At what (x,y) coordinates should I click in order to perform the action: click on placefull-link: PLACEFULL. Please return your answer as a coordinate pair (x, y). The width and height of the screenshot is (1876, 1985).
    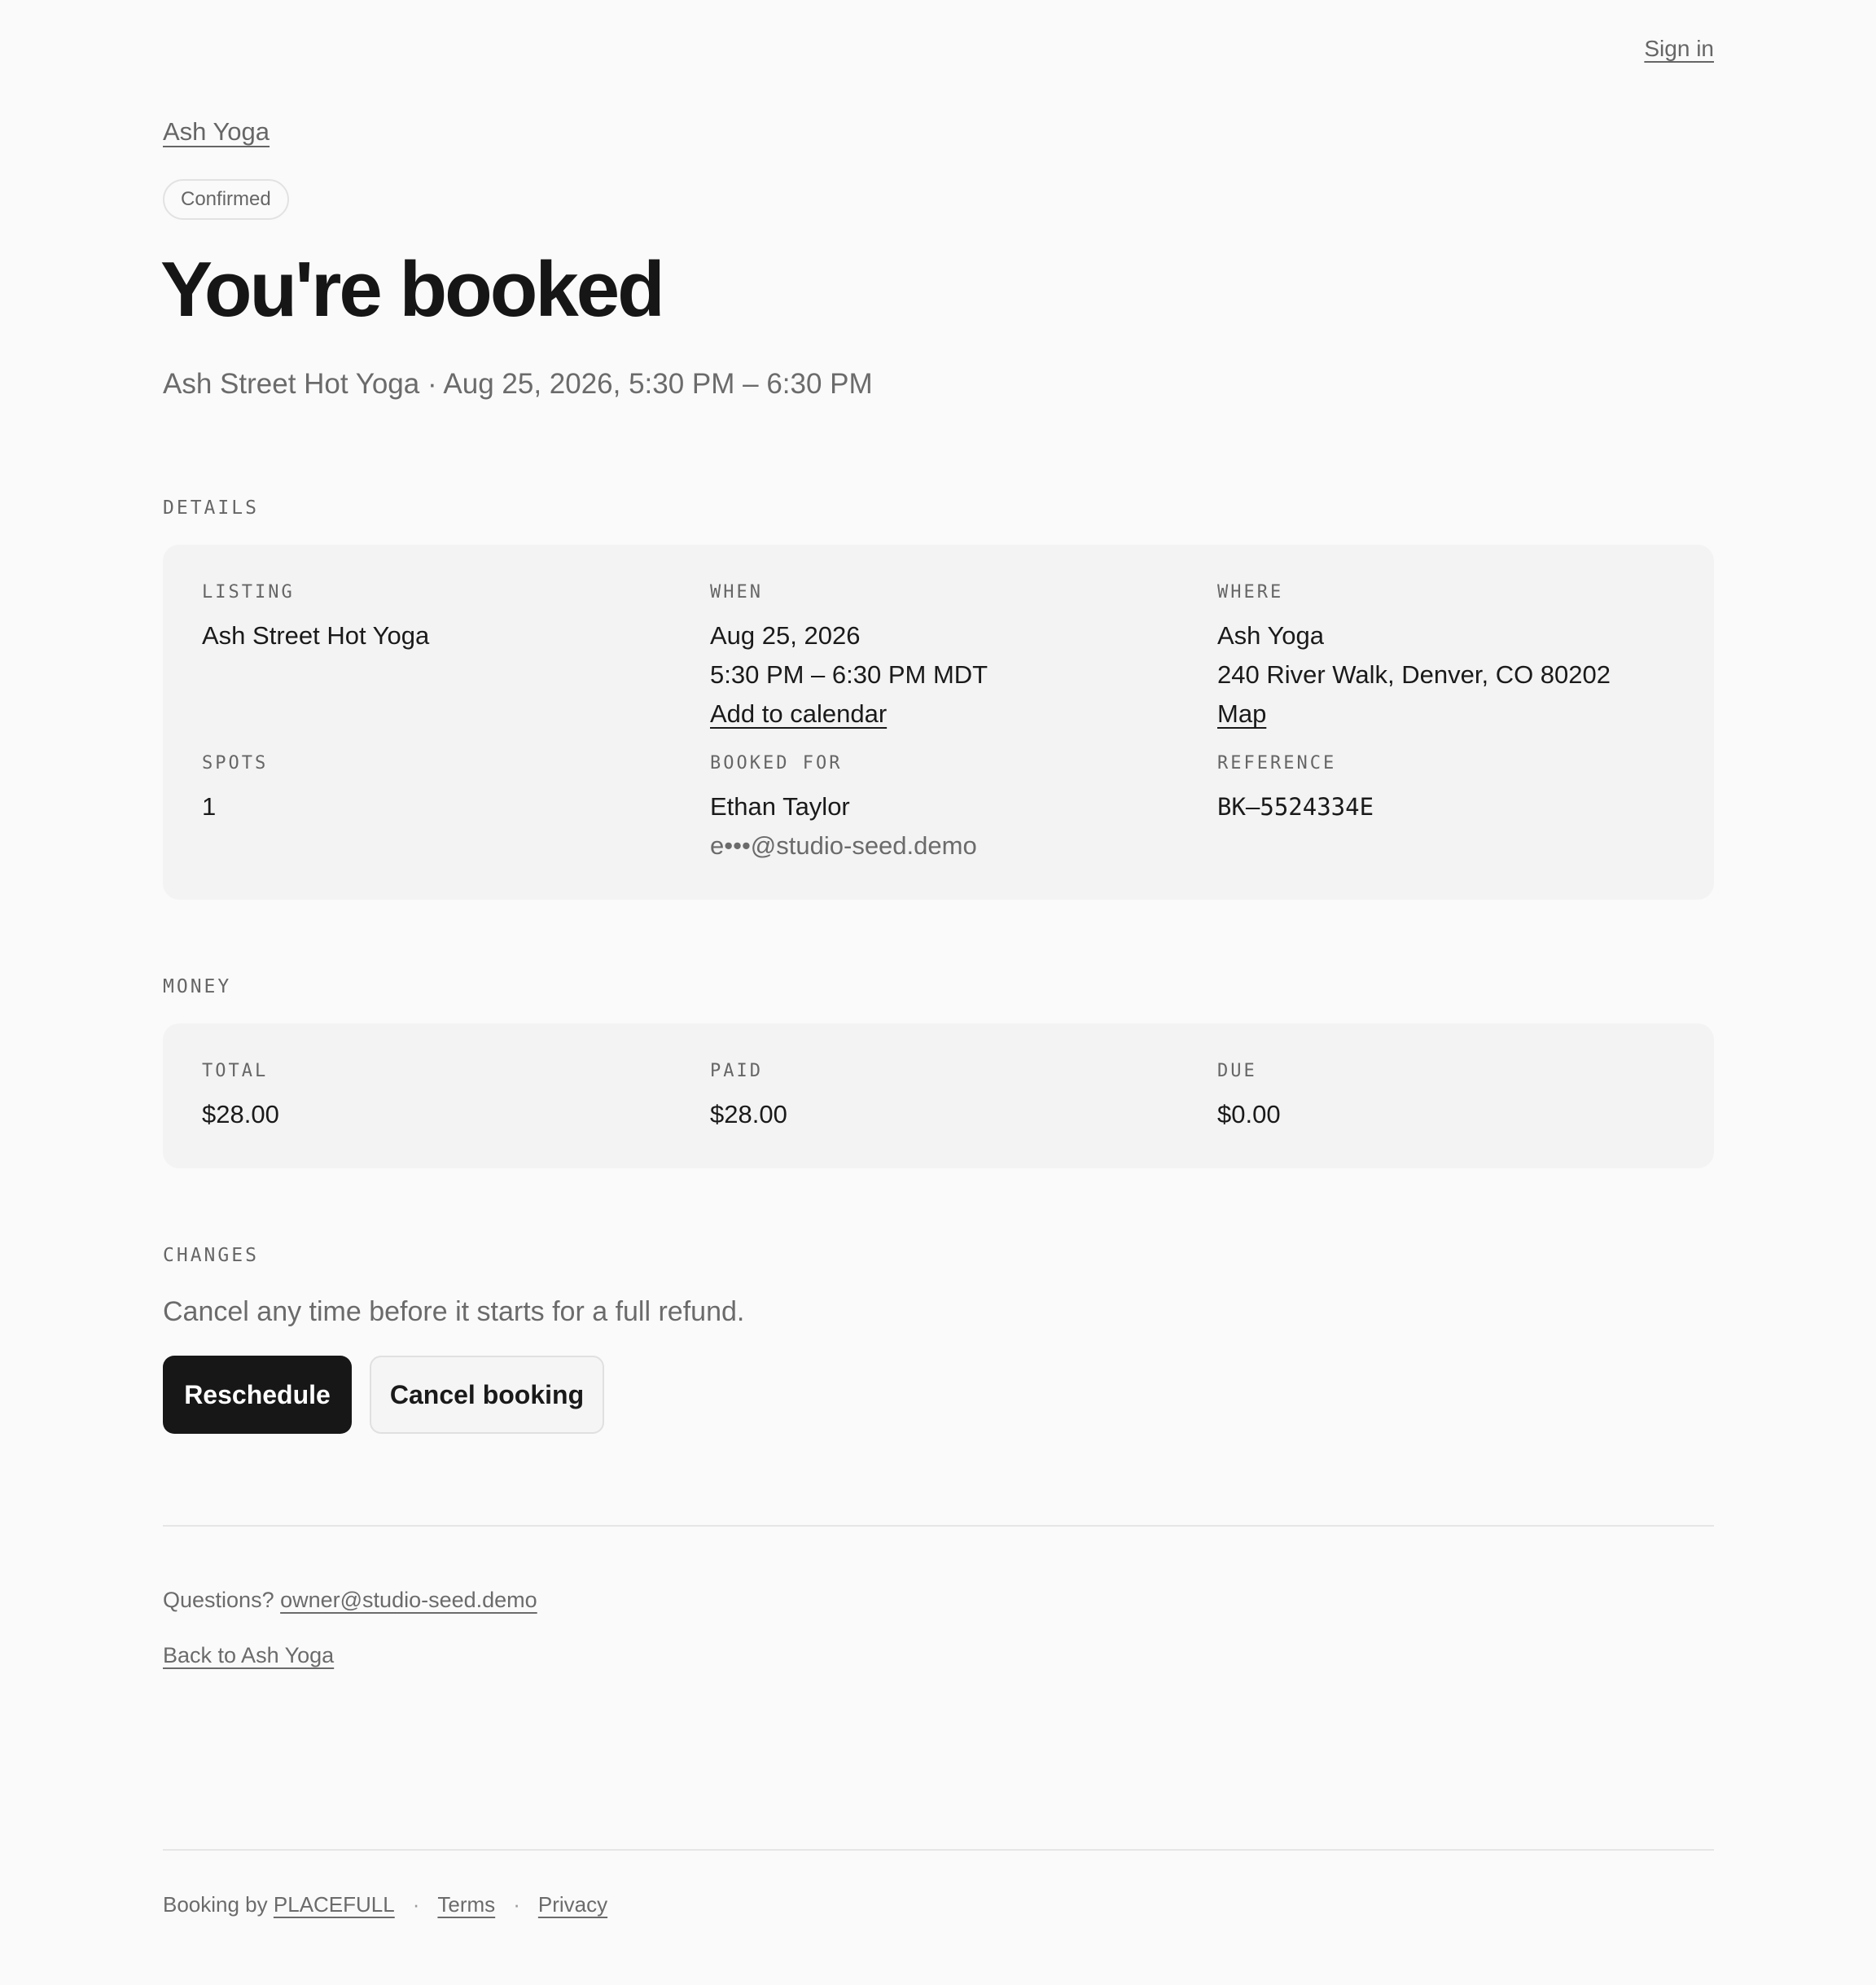
    Looking at the image, I should click on (335, 1904).